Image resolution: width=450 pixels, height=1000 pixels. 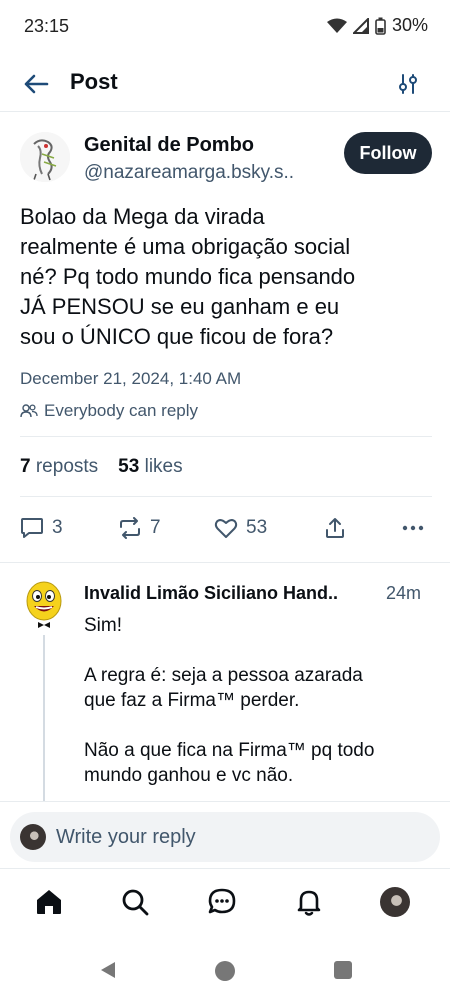 What do you see at coordinates (57, 527) in the screenshot?
I see `reply-count: 3` at bounding box center [57, 527].